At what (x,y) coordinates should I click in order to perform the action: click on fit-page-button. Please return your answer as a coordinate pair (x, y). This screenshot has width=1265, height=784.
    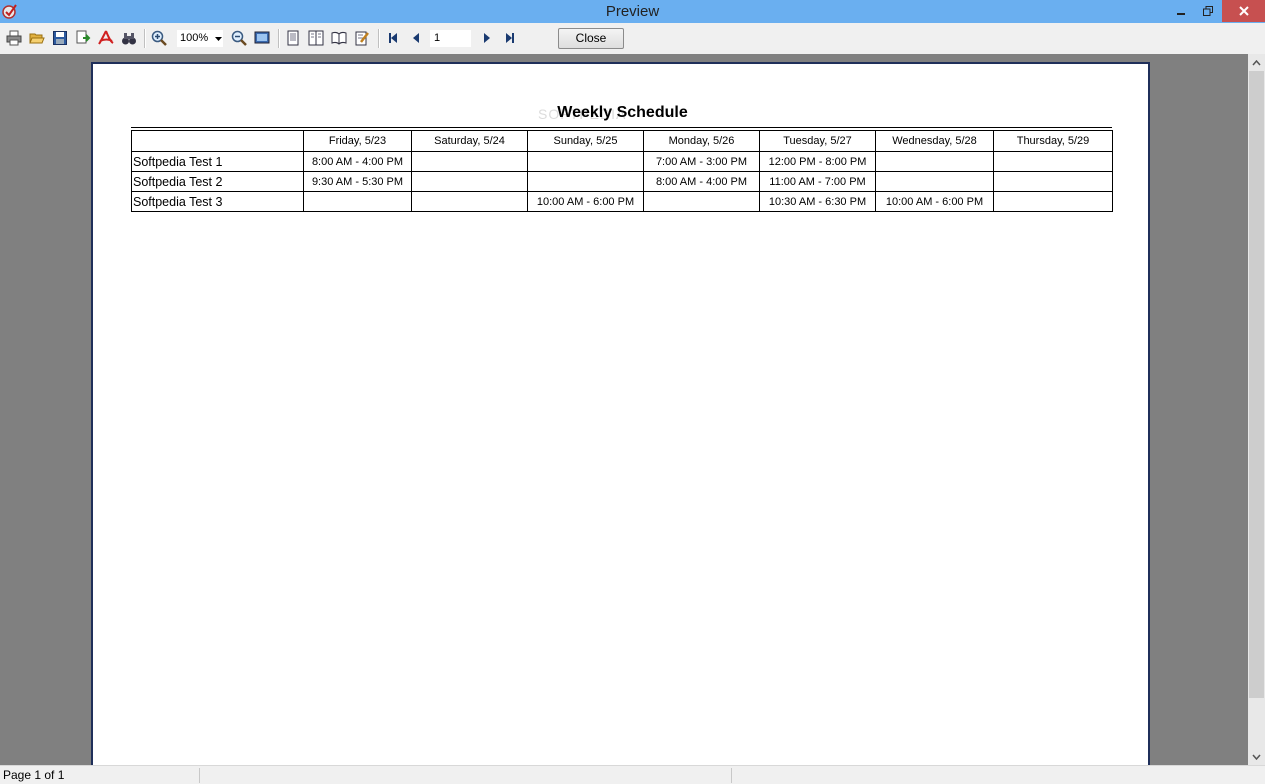
    Looking at the image, I should click on (262, 38).